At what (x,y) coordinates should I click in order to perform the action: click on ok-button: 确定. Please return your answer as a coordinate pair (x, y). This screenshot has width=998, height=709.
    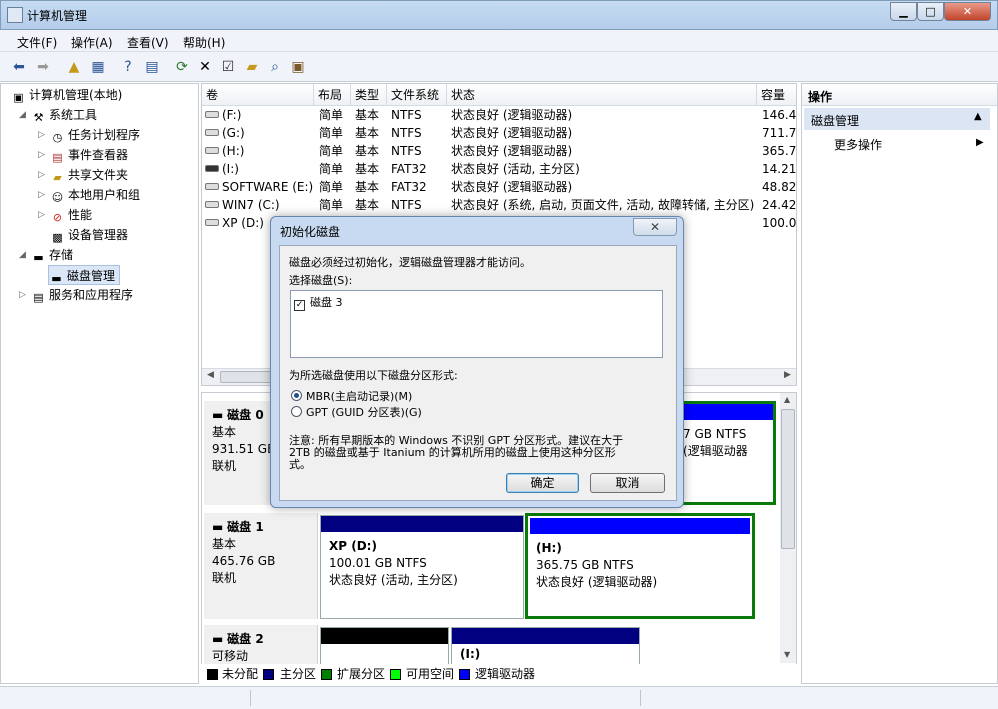
    Looking at the image, I should click on (542, 483).